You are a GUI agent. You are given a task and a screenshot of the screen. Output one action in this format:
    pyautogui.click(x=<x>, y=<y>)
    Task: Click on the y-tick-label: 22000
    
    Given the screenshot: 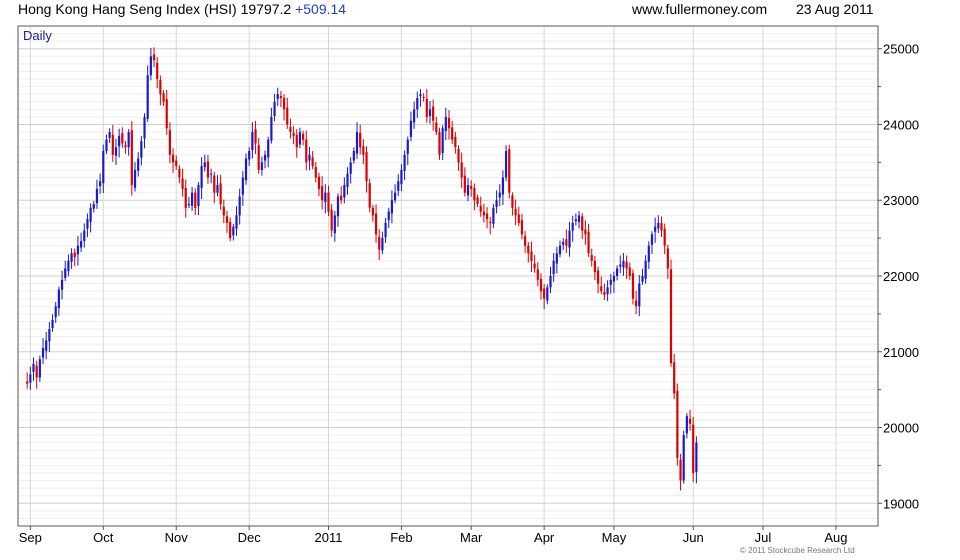 What is the action you would take?
    pyautogui.click(x=901, y=276)
    